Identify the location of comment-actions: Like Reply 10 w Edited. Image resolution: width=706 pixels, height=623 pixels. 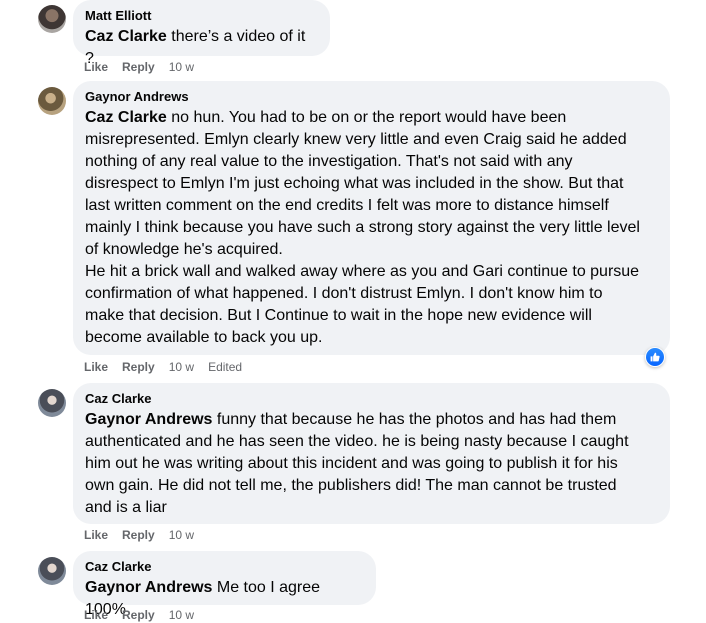
(163, 367).